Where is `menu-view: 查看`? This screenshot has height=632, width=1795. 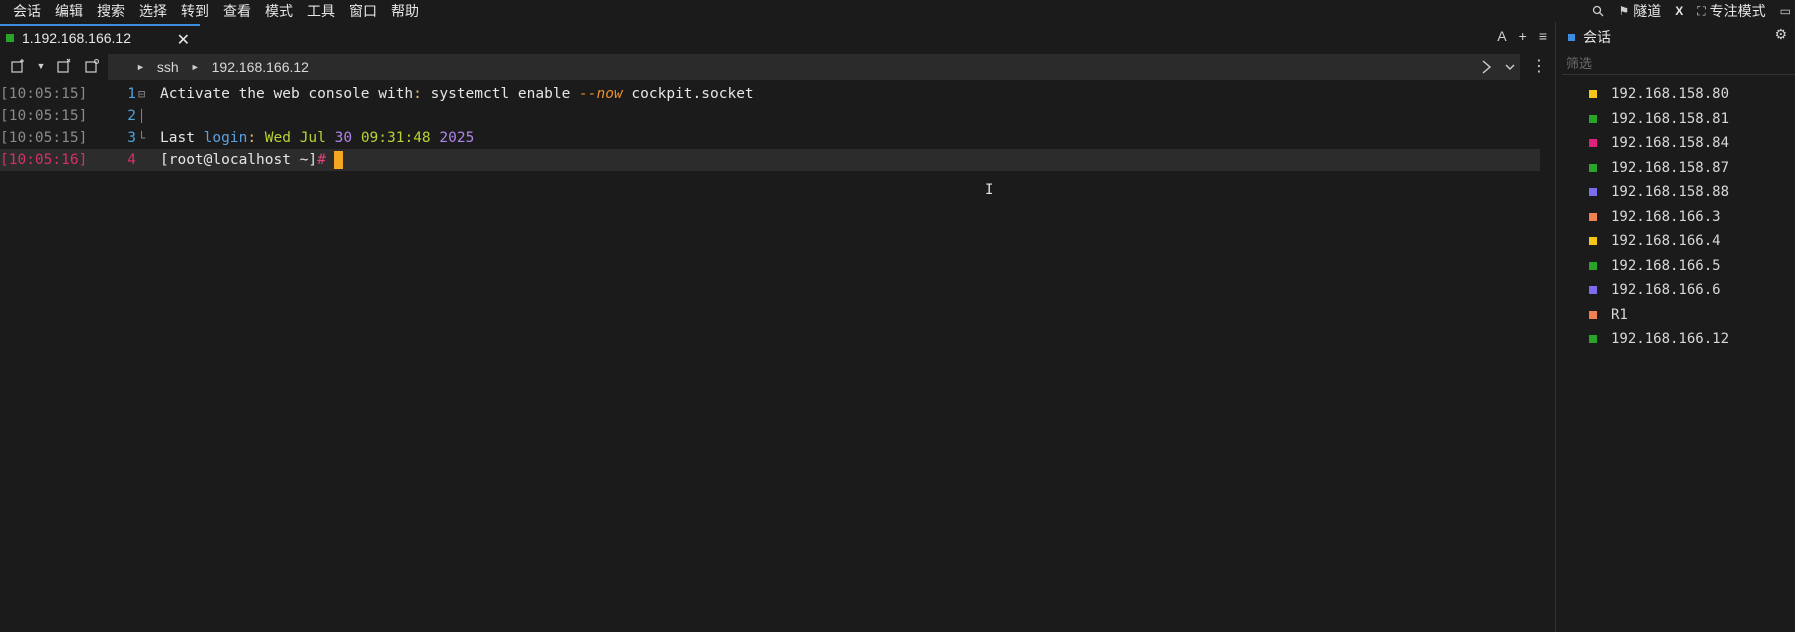 menu-view: 查看 is located at coordinates (237, 11).